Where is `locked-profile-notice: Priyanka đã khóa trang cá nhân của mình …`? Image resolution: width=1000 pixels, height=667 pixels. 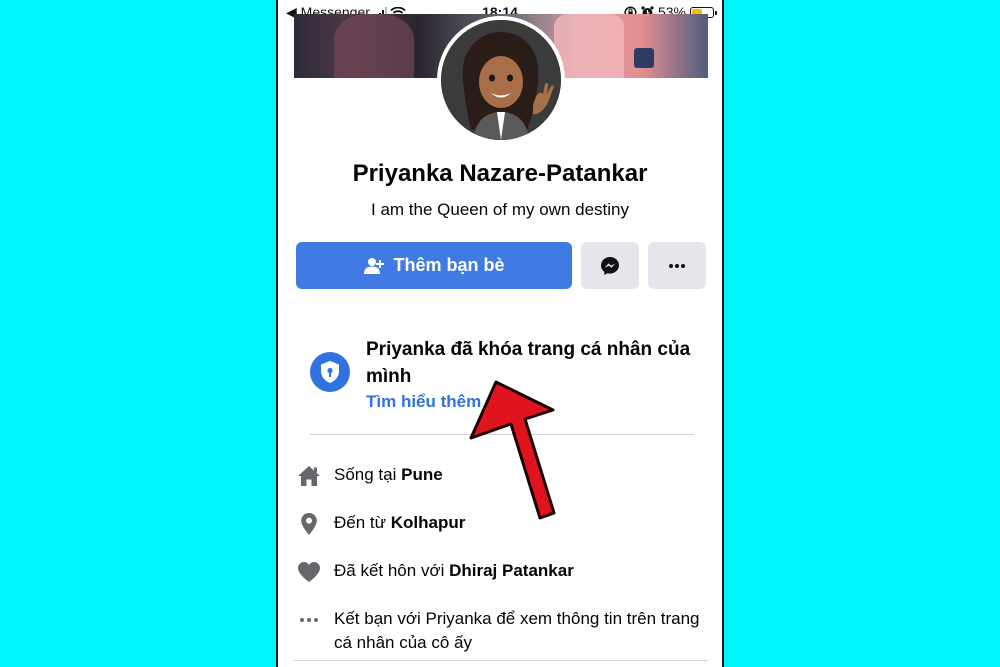 locked-profile-notice: Priyanka đã khóa trang cá nhân của mình … is located at coordinates (503, 375).